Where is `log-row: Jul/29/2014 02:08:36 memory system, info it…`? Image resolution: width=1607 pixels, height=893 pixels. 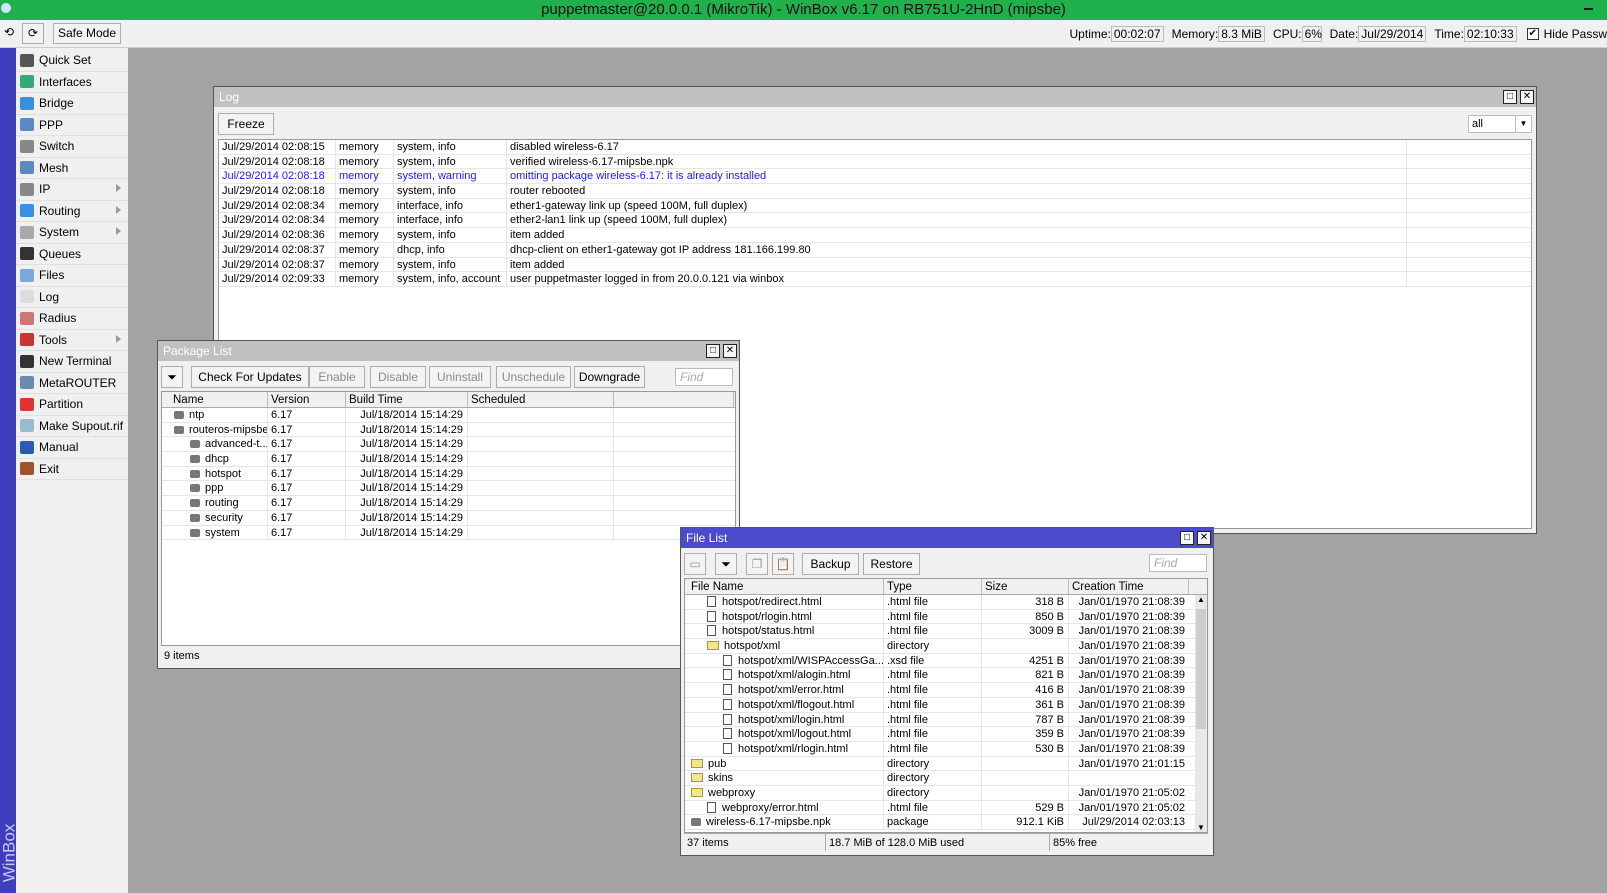
log-row: Jul/29/2014 02:08:36 memory system, info it… is located at coordinates (875, 235).